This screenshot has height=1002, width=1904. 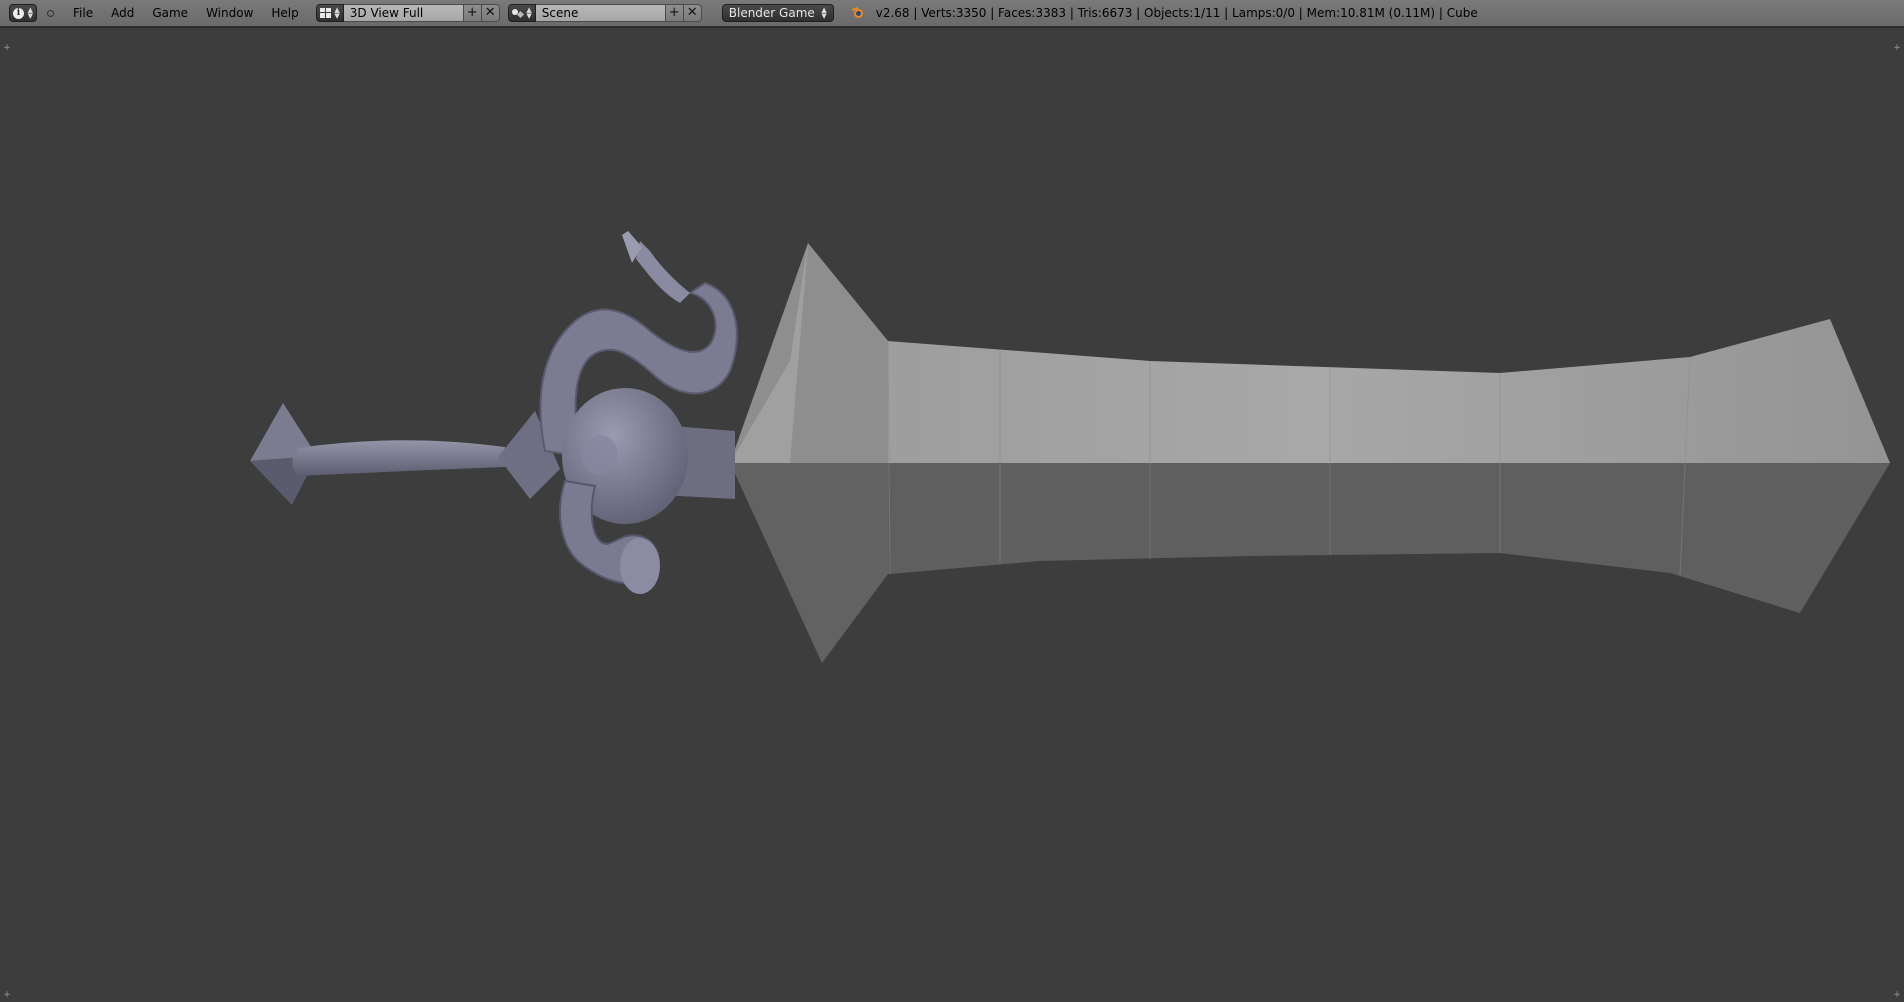 I want to click on render-engine-select: Blender Game ▲ ▼, so click(x=777, y=13).